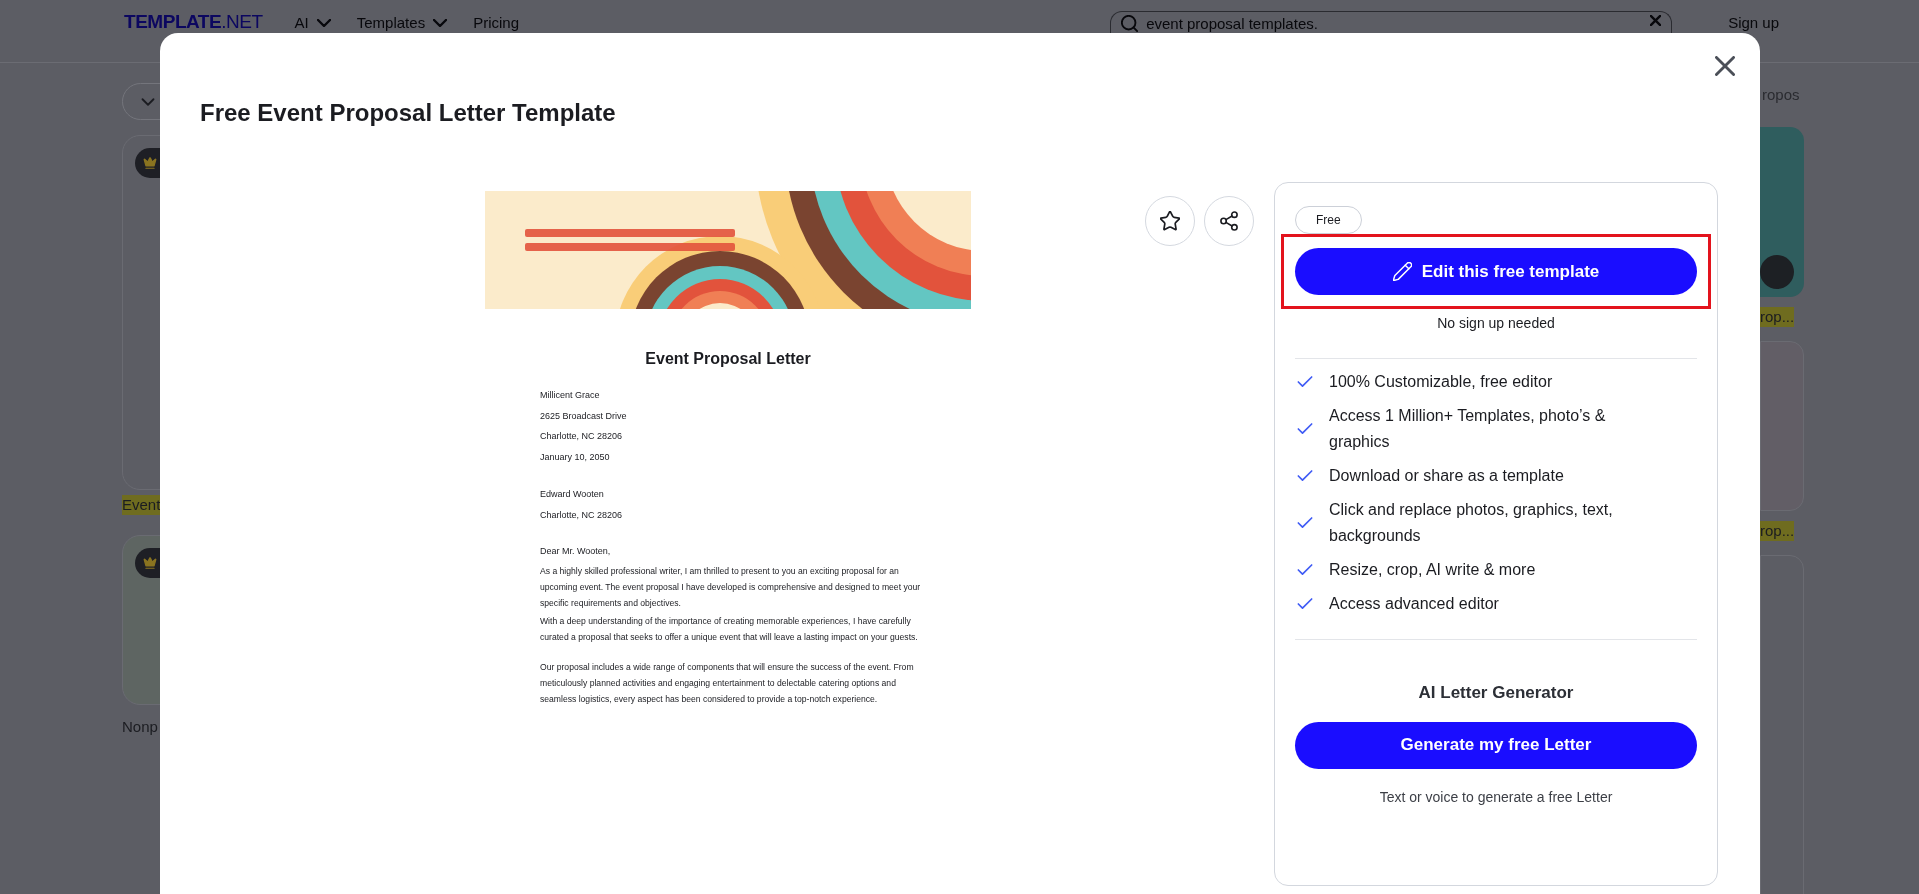 Image resolution: width=1919 pixels, height=894 pixels. What do you see at coordinates (1656, 20) in the screenshot?
I see `clear-icon` at bounding box center [1656, 20].